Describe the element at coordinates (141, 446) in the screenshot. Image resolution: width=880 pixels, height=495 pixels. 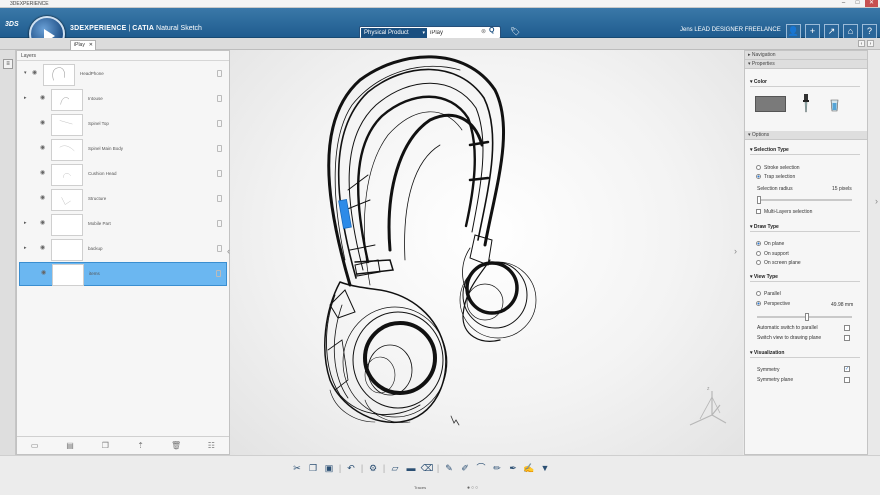
I see `move-up-icon: ⇡` at that location.